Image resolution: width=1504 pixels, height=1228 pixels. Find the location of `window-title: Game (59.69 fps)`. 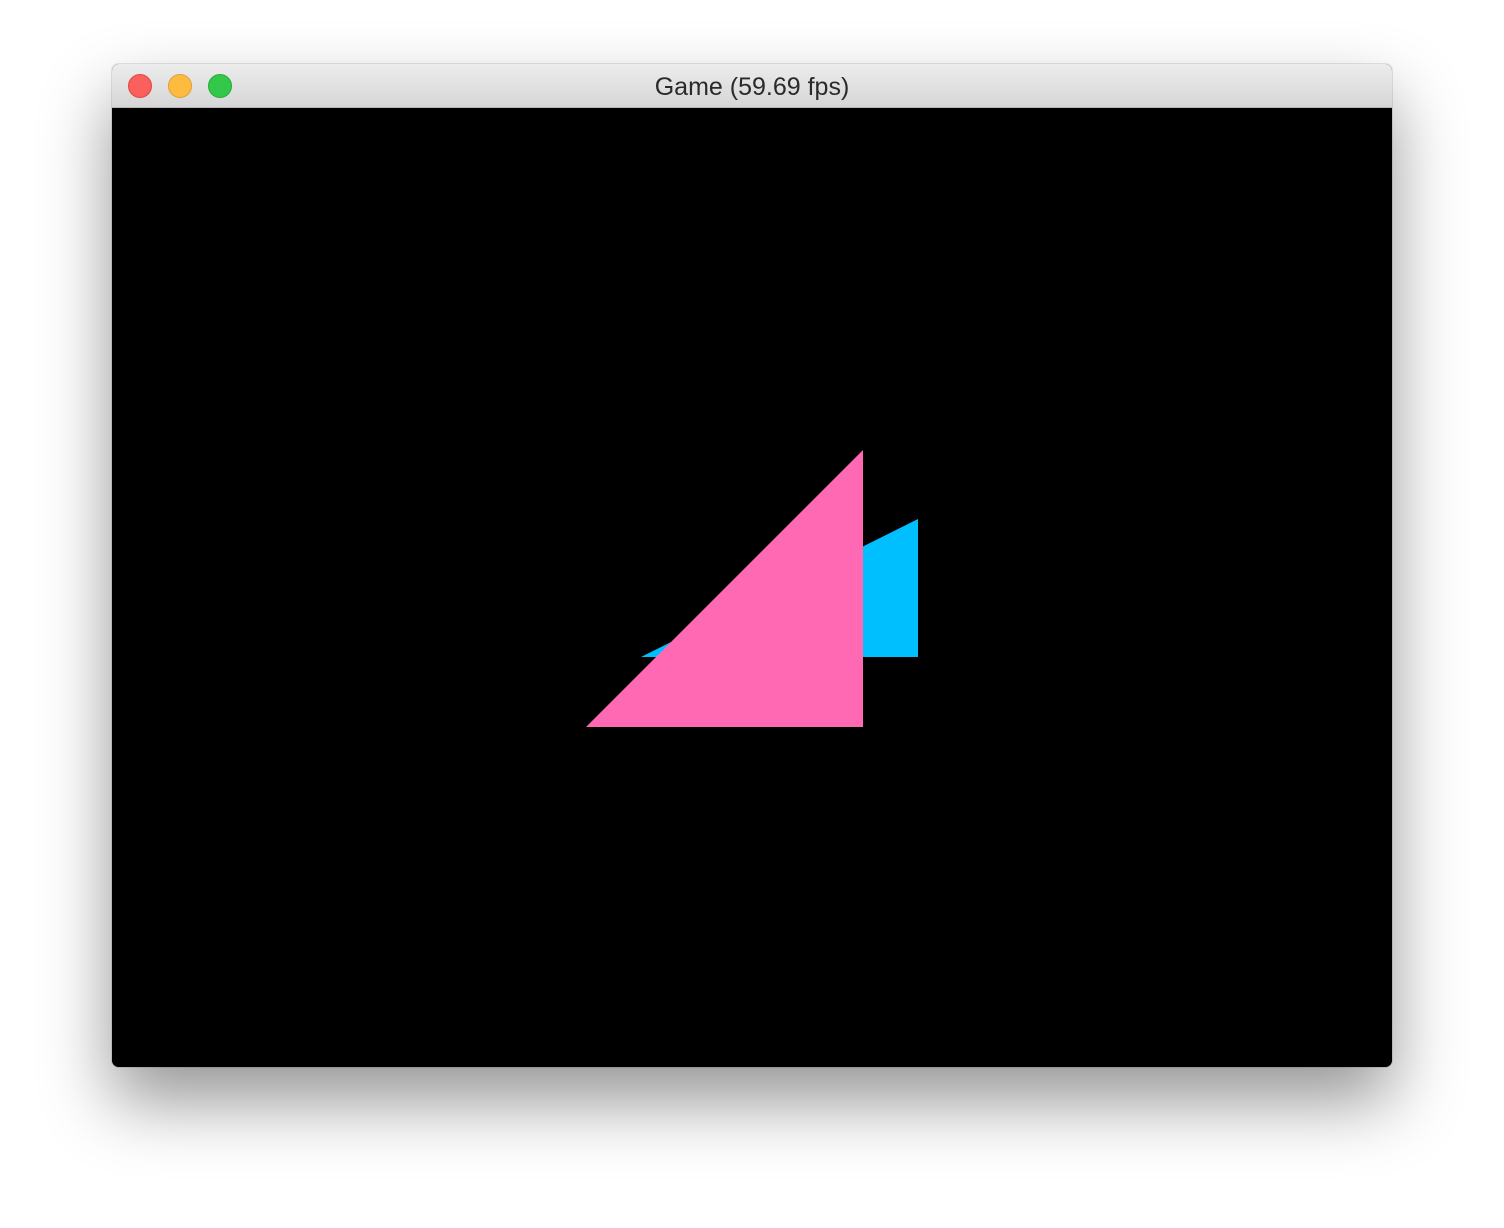

window-title: Game (59.69 fps) is located at coordinates (752, 87).